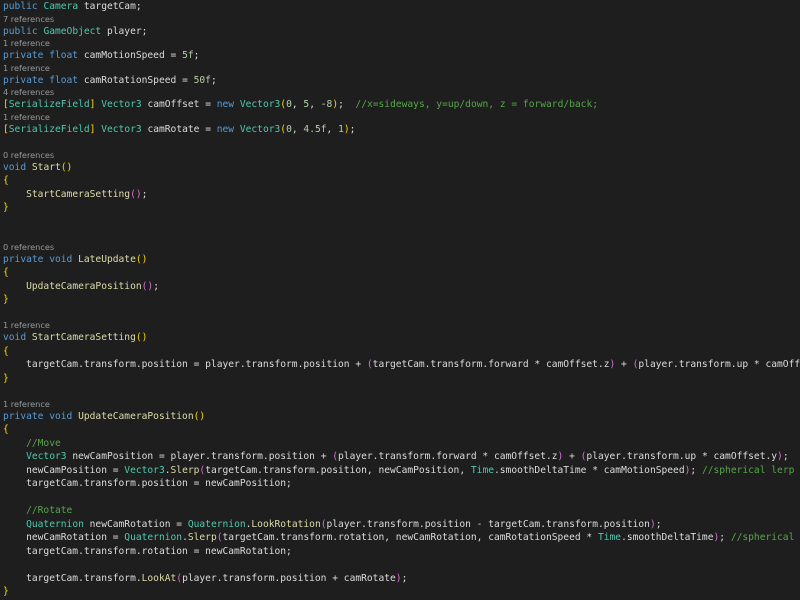 This screenshot has height=600, width=800. What do you see at coordinates (401, 444) in the screenshot?
I see `code-line: //Move` at bounding box center [401, 444].